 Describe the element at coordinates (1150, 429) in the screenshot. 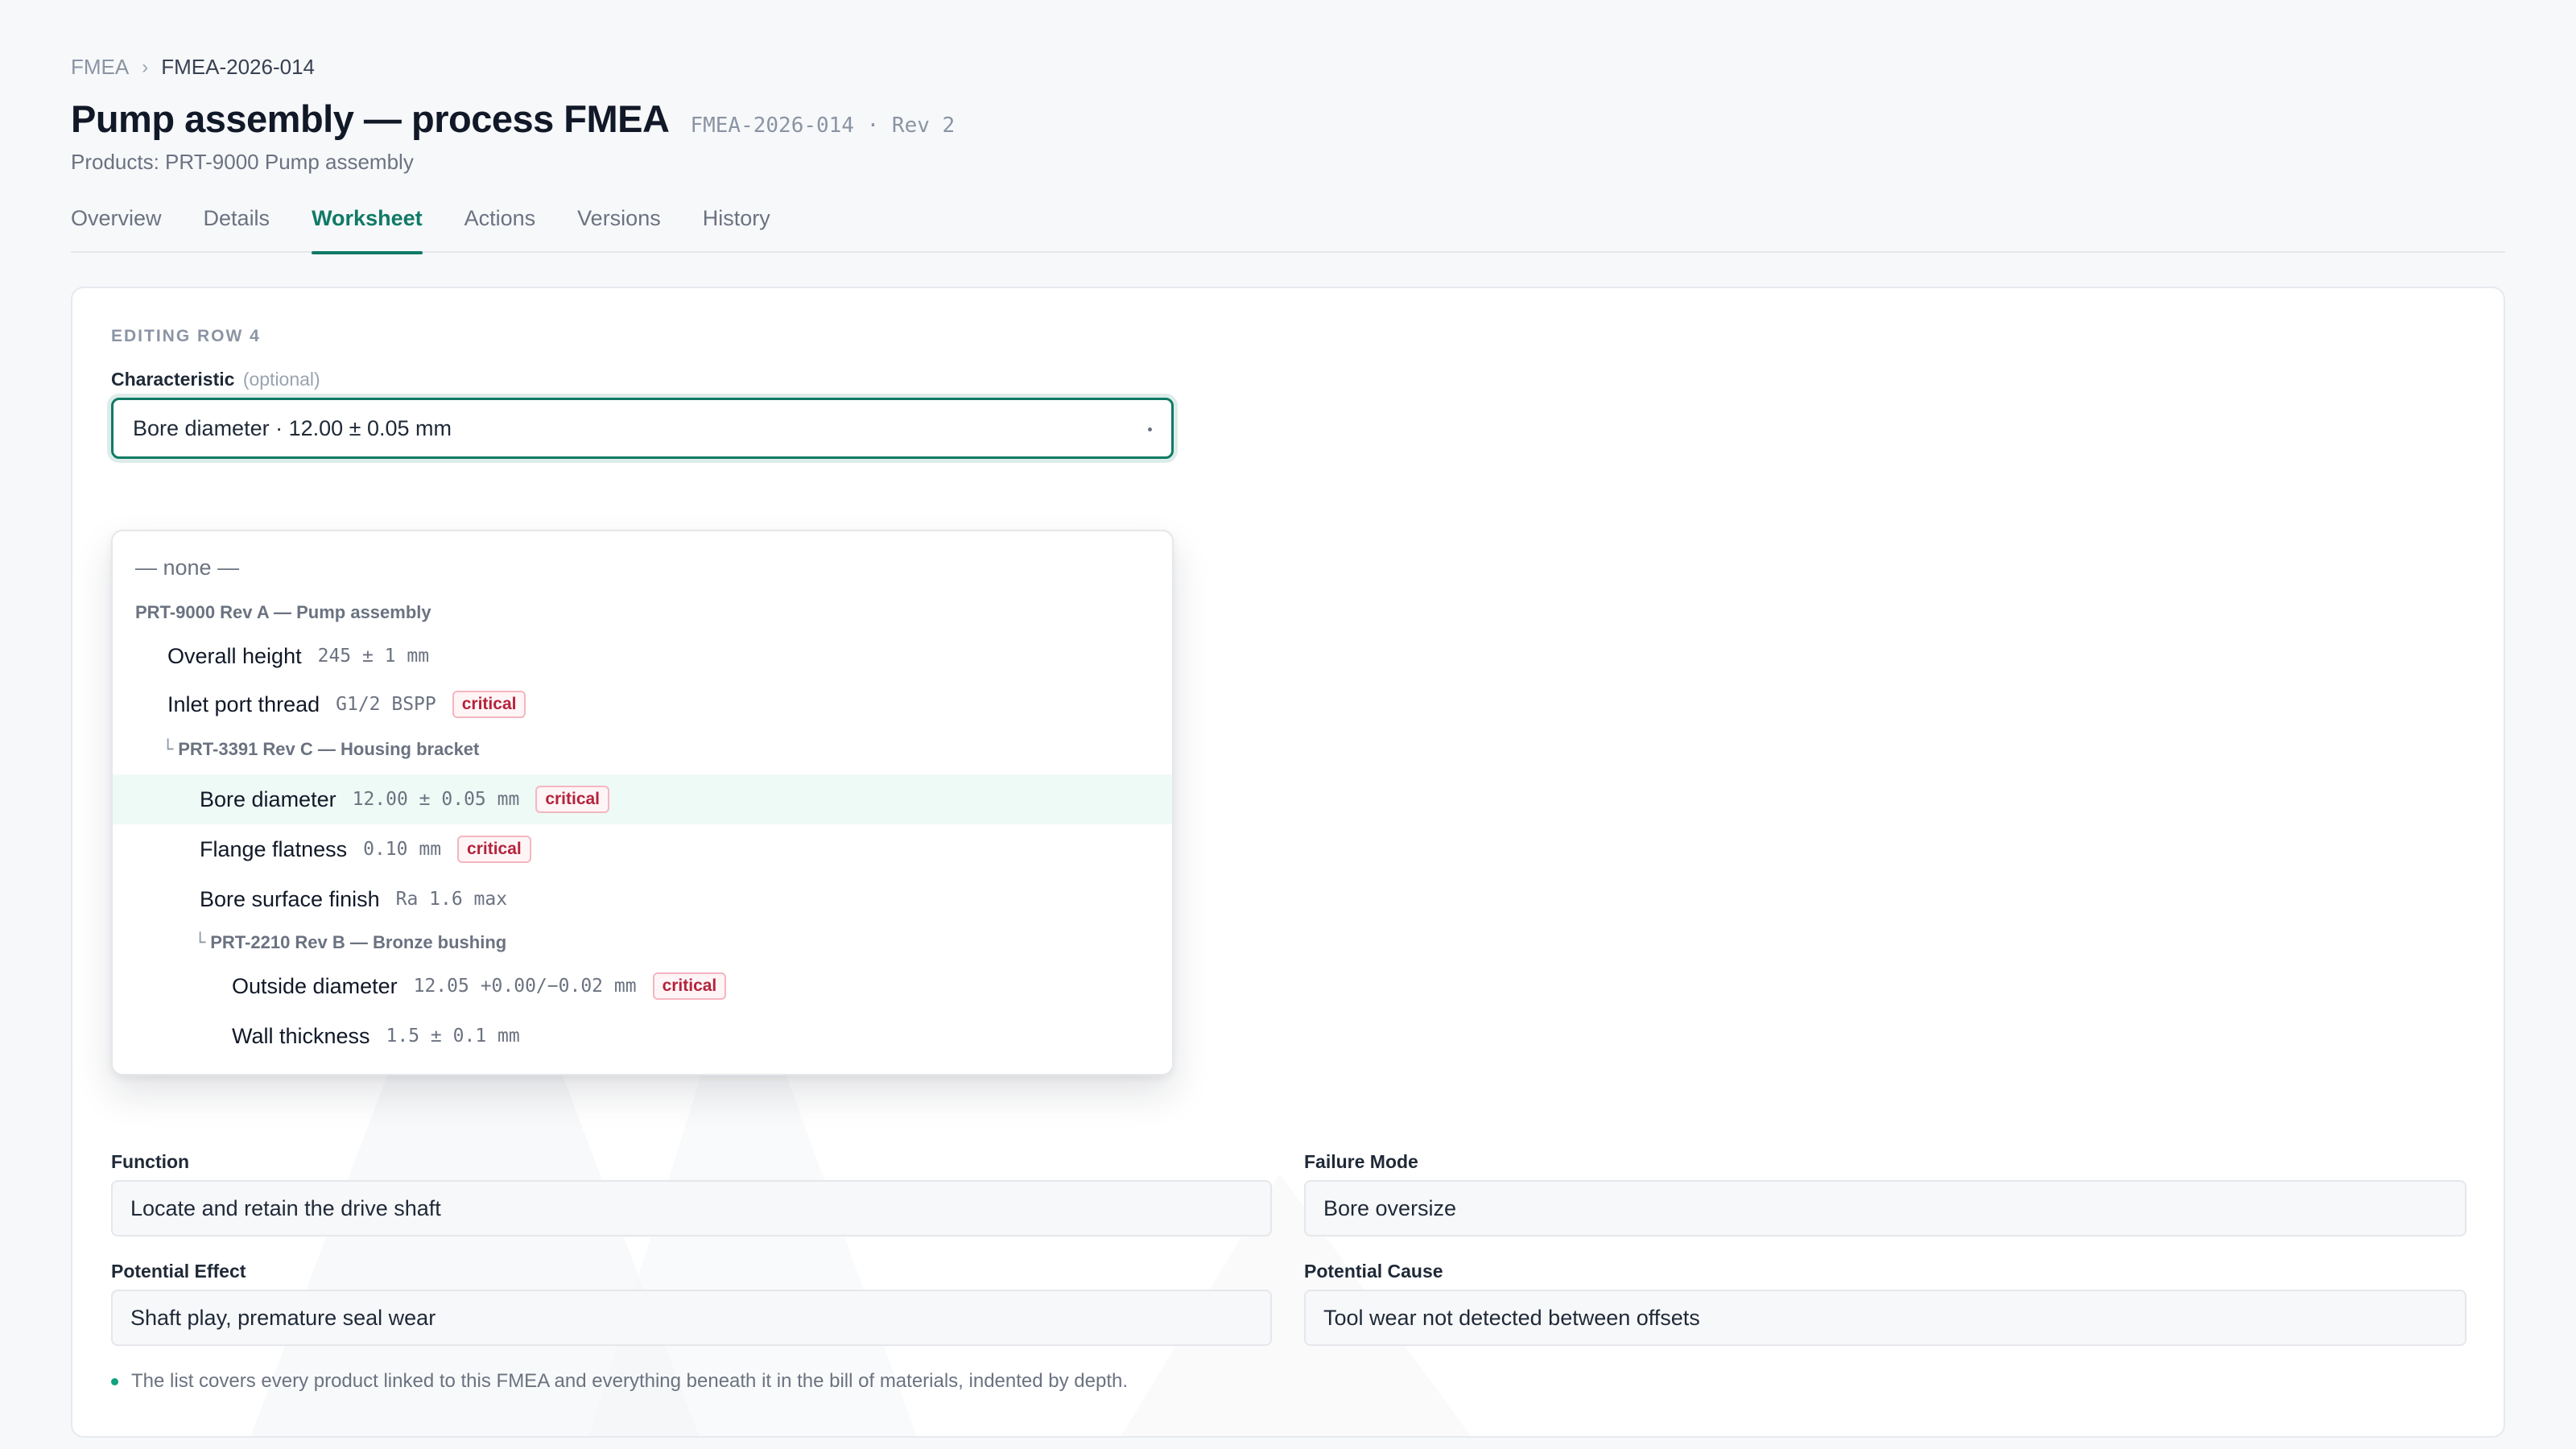

I see `dropdown-caret-icon` at that location.